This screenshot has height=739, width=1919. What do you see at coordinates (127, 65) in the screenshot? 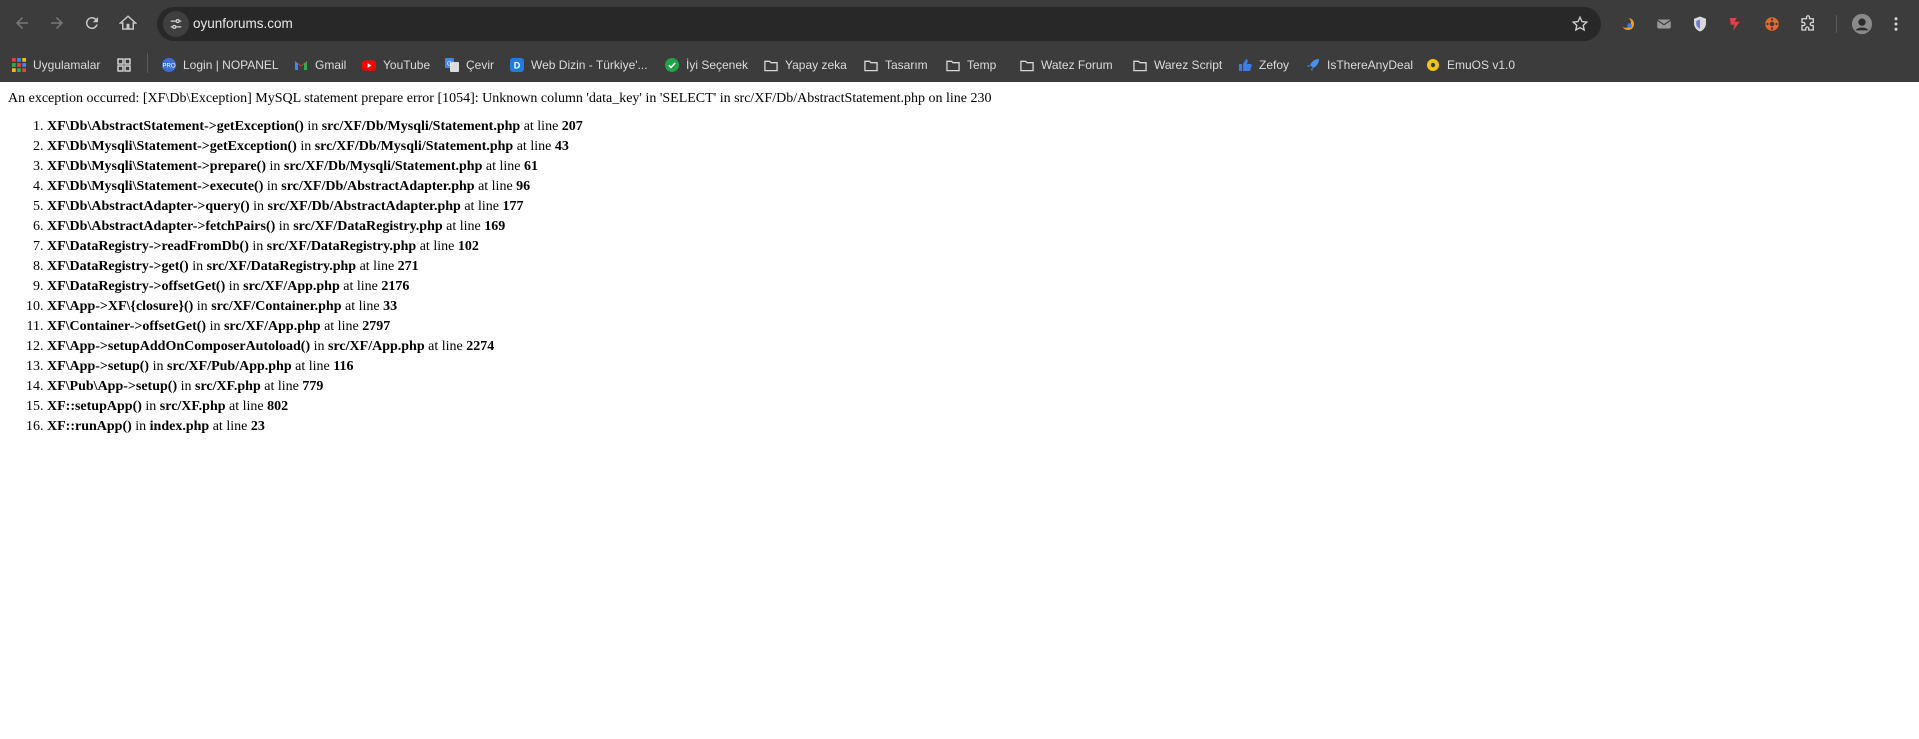
I see `bookmark-tab-groups` at bounding box center [127, 65].